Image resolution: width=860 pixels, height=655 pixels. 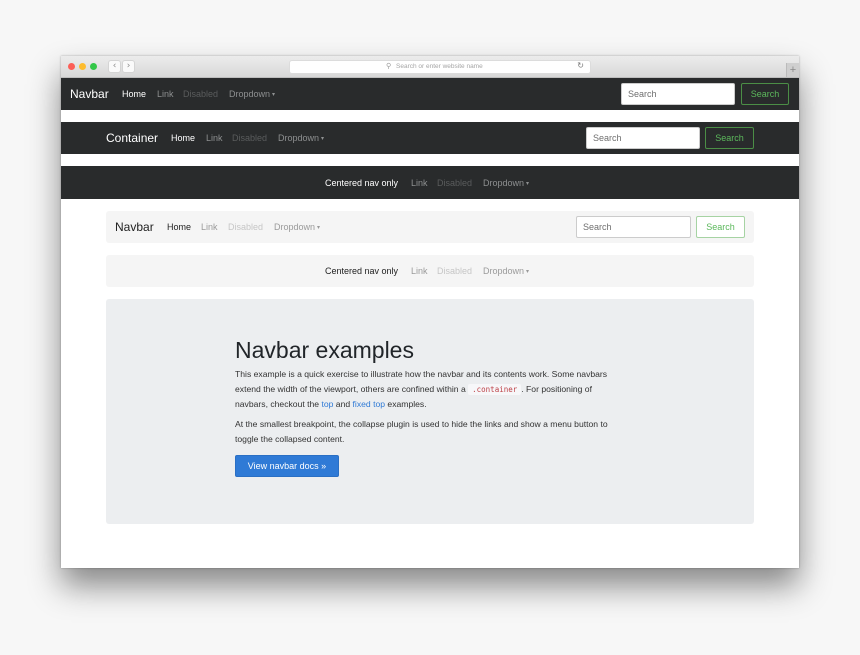 I want to click on chevron-right-icon: ›, so click(x=128, y=66).